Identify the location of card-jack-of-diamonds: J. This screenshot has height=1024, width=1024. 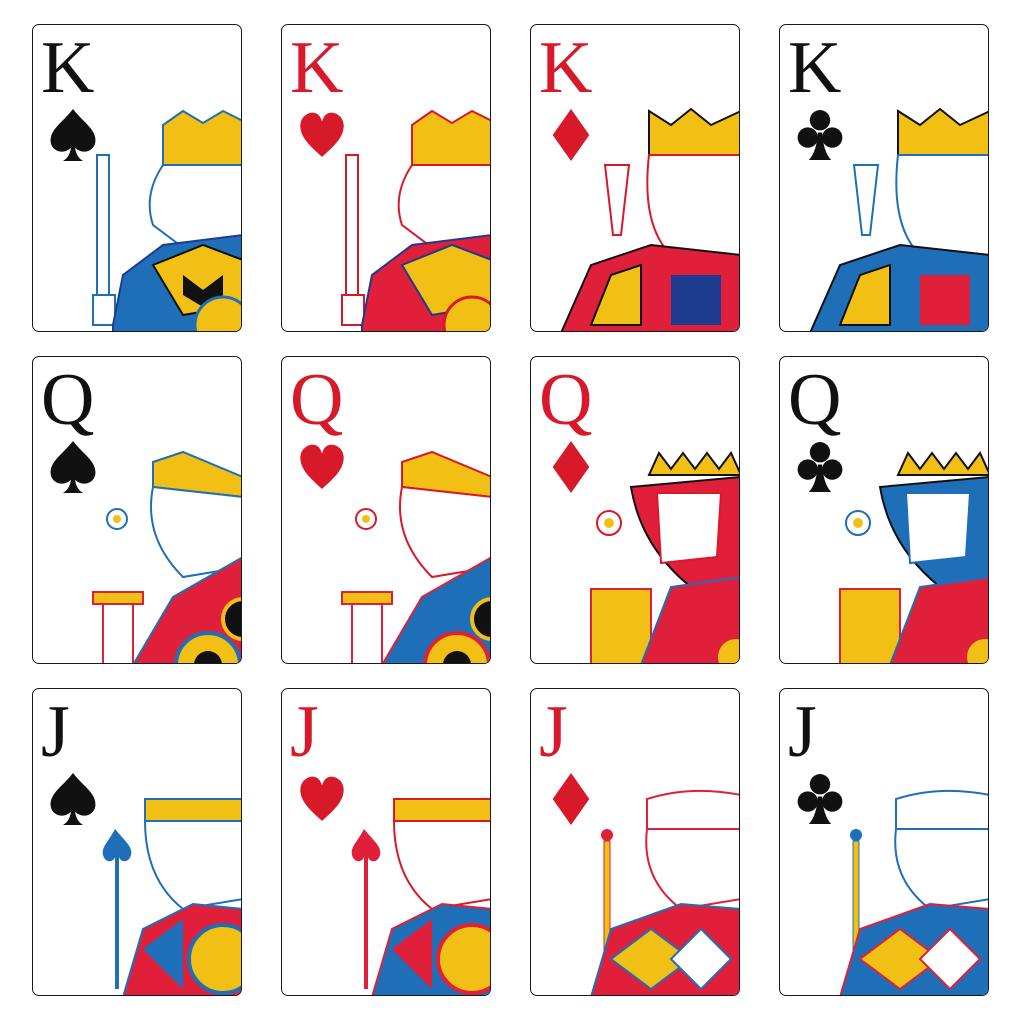
(635, 842).